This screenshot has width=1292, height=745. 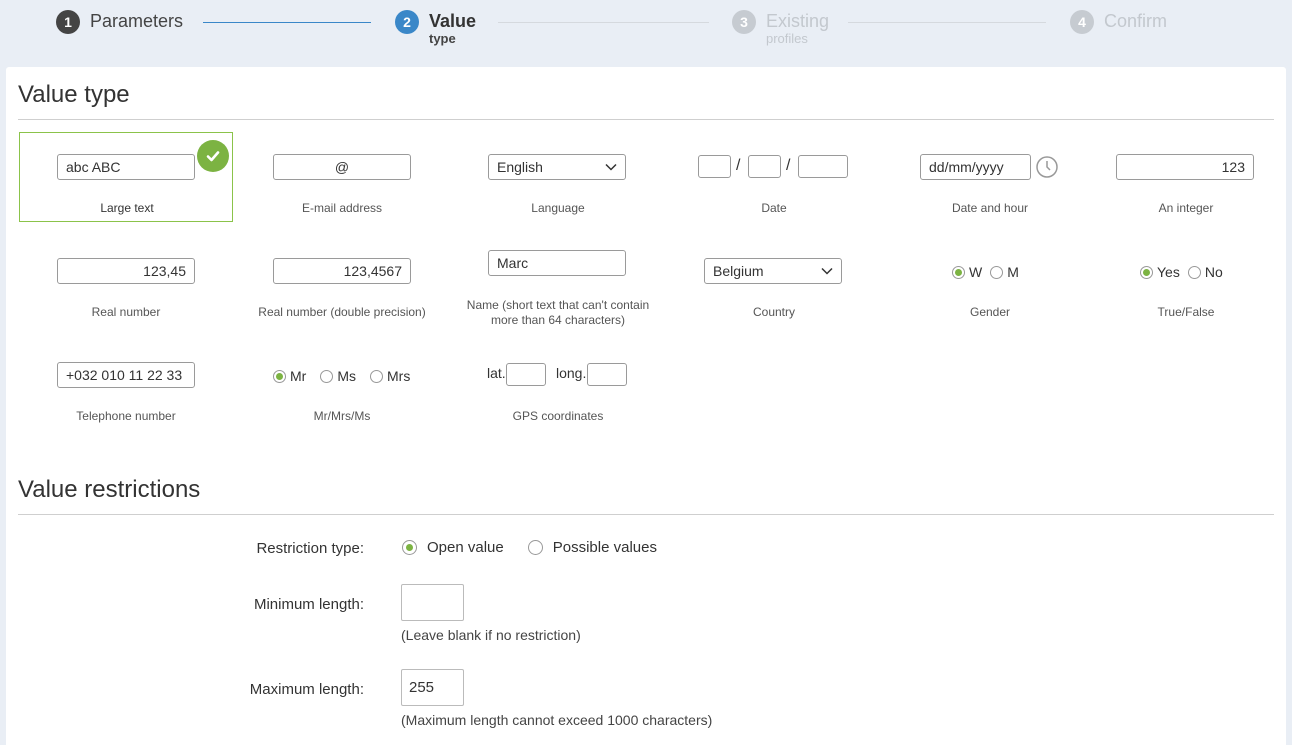 I want to click on type-integer: 123 An integer, so click(x=1185, y=177).